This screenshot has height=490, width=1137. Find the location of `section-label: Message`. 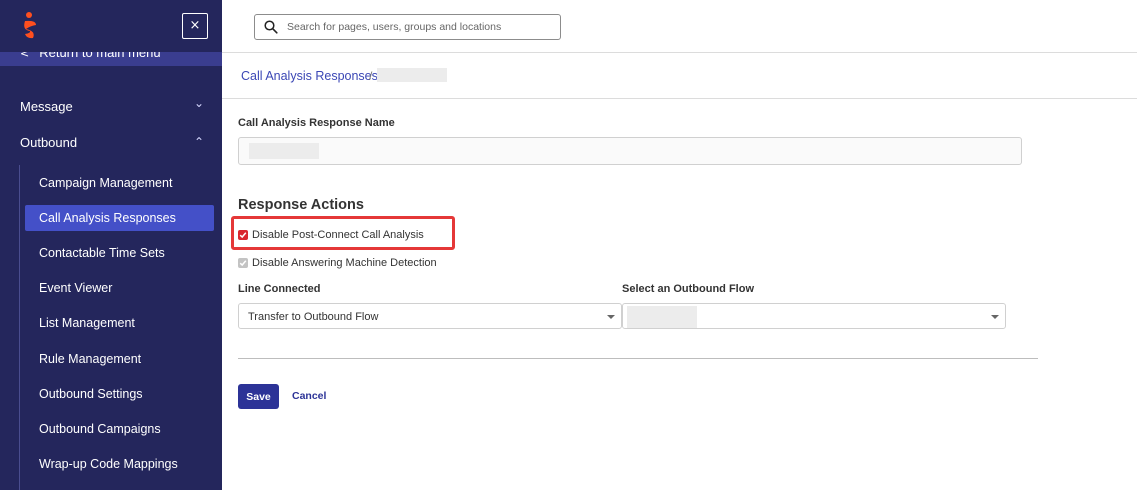

section-label: Message is located at coordinates (46, 106).